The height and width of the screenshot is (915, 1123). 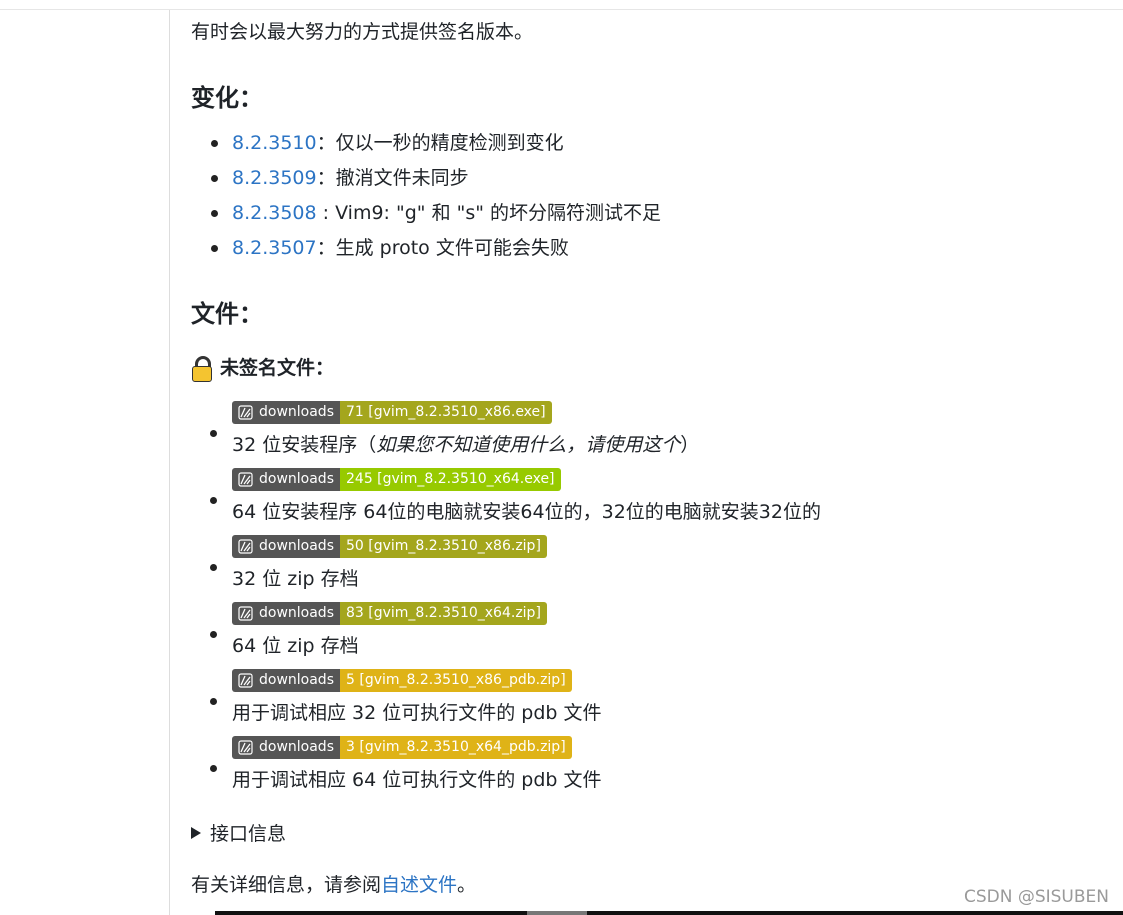 What do you see at coordinates (456, 747) in the screenshot?
I see `badge-value: 3 [gvim_8.2.3510_x64_pdb.zip]` at bounding box center [456, 747].